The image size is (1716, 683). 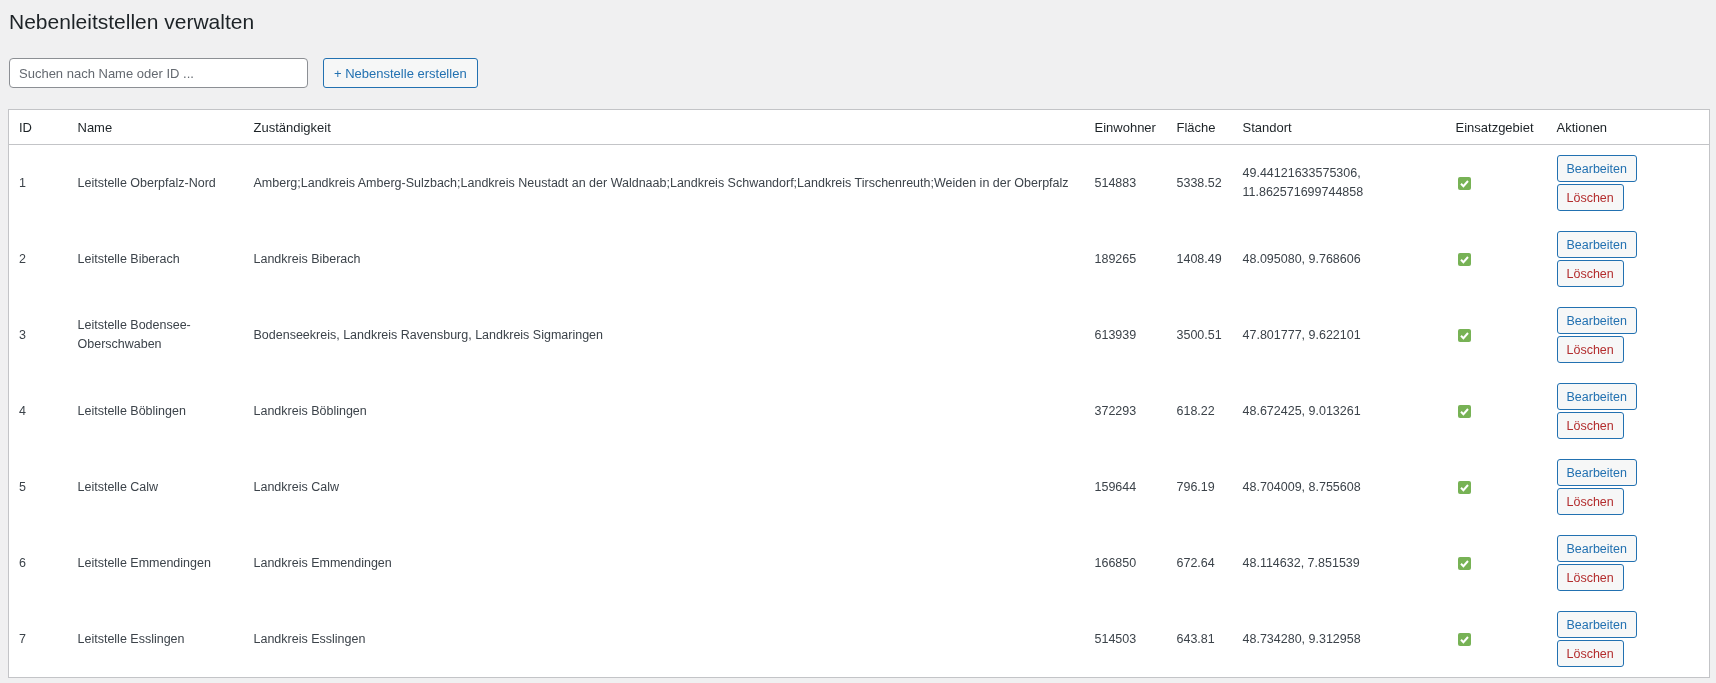 I want to click on table-cell: 372293, so click(x=1125, y=411).